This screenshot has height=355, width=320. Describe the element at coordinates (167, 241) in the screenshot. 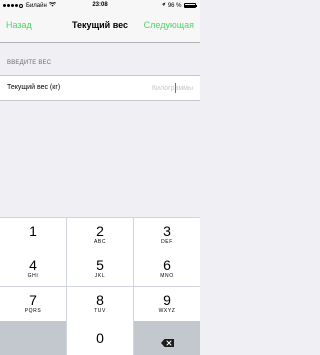

I see `key-letters: DEF` at that location.